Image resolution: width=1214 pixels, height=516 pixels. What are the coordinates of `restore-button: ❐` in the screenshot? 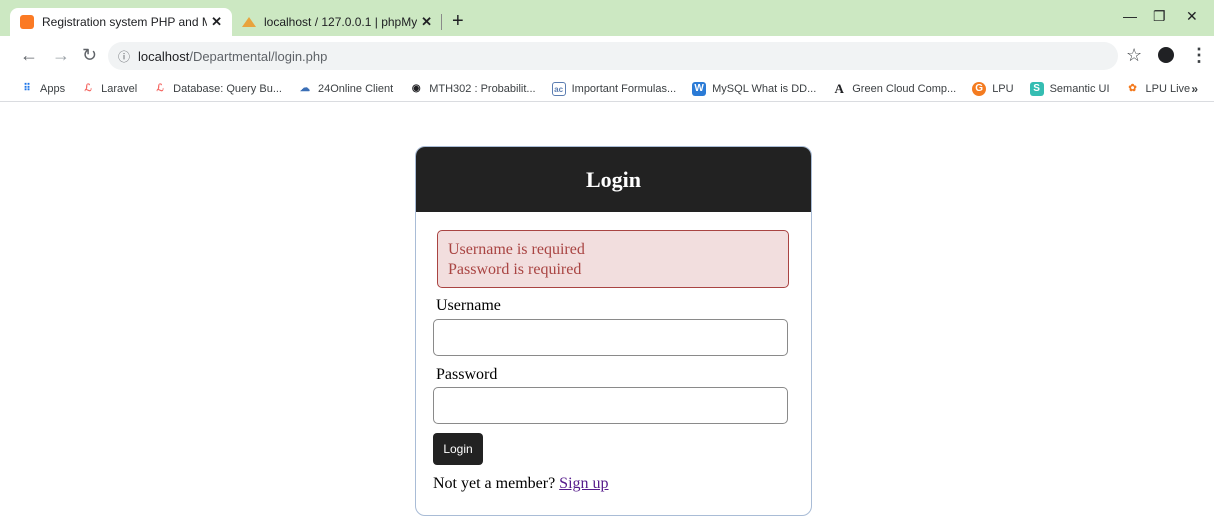 It's located at (1159, 16).